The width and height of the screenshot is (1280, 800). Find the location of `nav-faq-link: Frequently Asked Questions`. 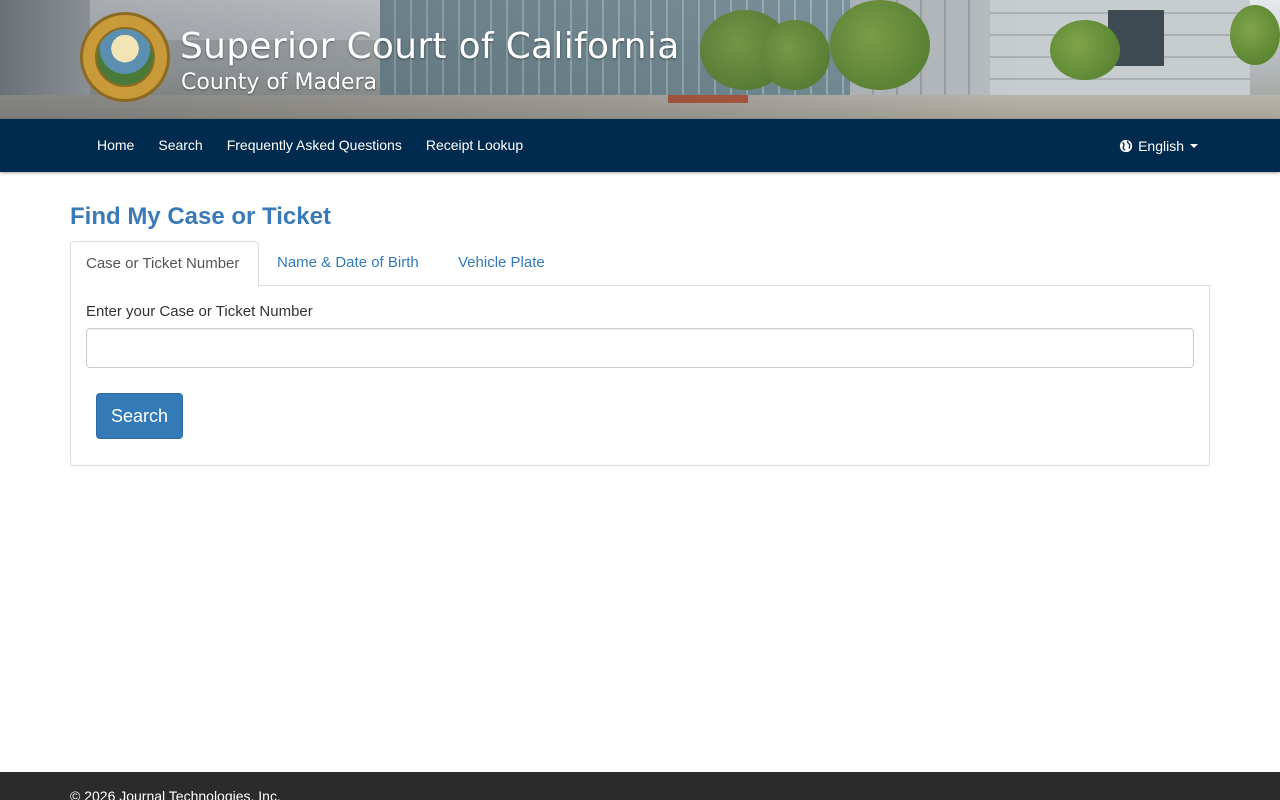

nav-faq-link: Frequently Asked Questions is located at coordinates (314, 145).